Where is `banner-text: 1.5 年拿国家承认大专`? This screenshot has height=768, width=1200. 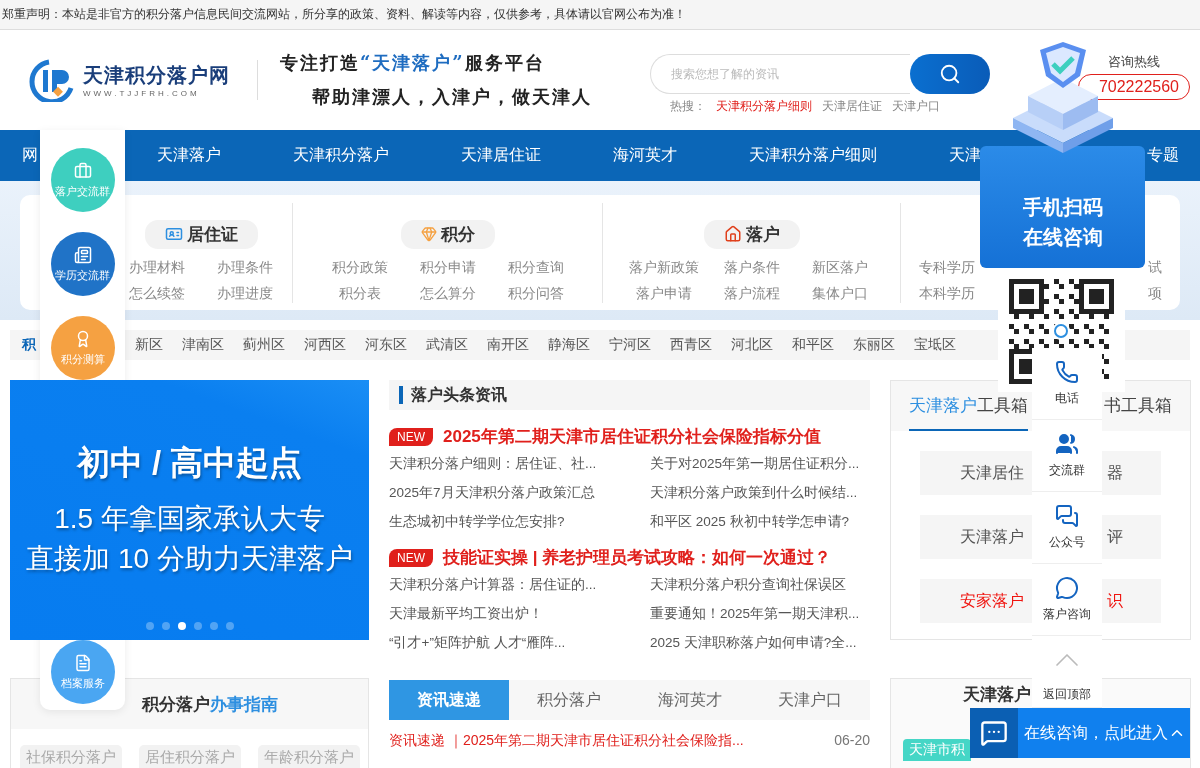 banner-text: 1.5 年拿国家承认大专 is located at coordinates (189, 518).